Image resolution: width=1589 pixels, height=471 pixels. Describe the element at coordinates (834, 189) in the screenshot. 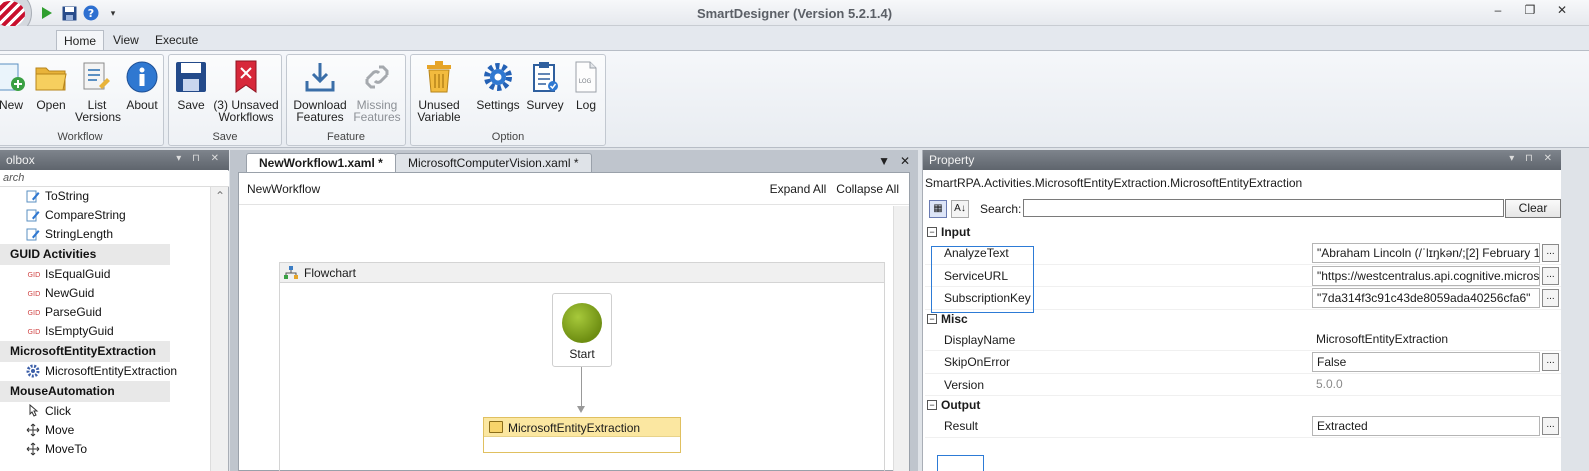

I see `expand-collapse-links: Expand All Collapse All` at that location.